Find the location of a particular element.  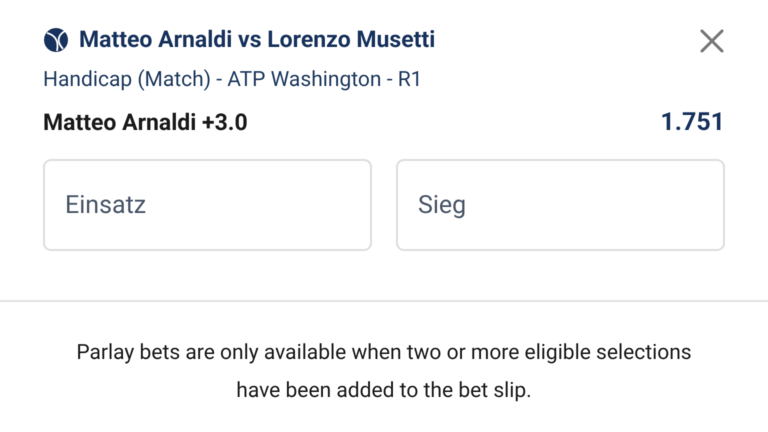

selection-name: Matteo Arnaldi +3.0 is located at coordinates (145, 123).